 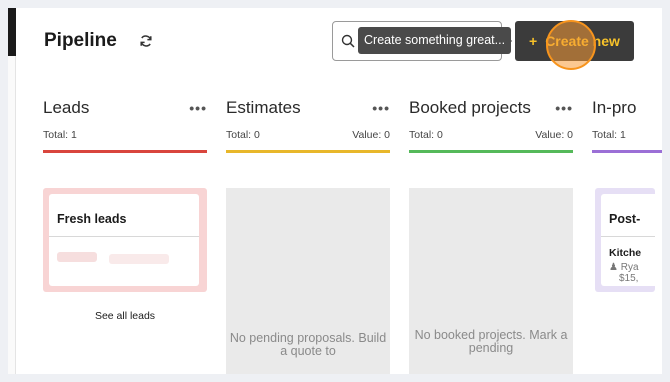 What do you see at coordinates (614, 107) in the screenshot?
I see `column-title: In-pro` at bounding box center [614, 107].